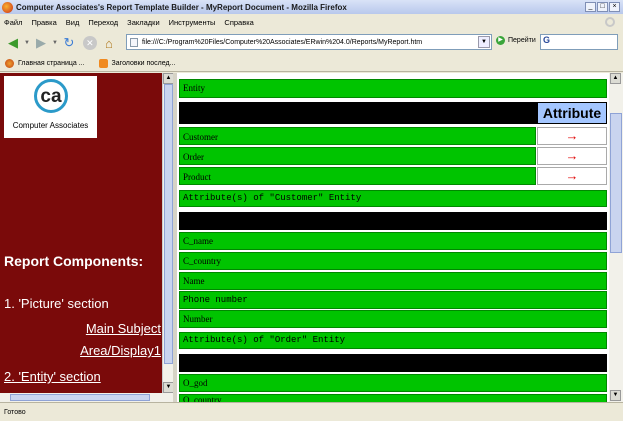 The width and height of the screenshot is (623, 421). I want to click on home-icon: ⌂, so click(109, 43).